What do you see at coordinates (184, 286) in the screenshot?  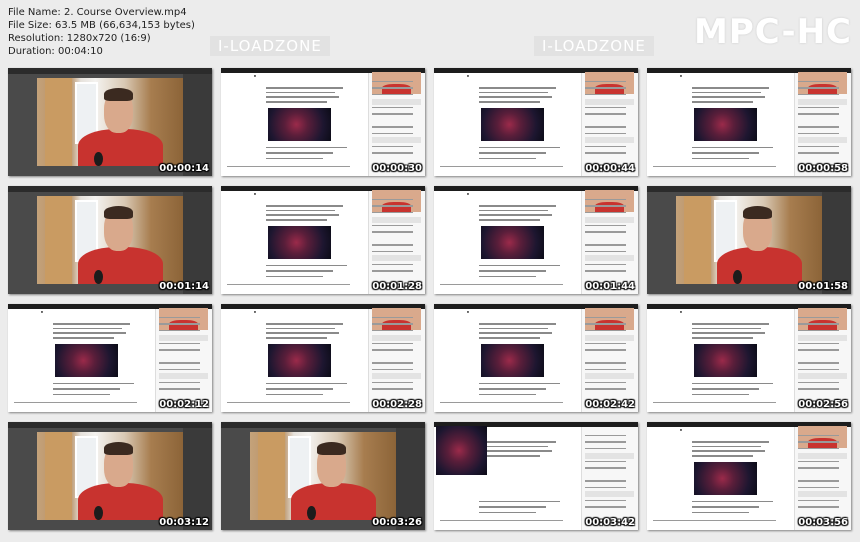 I see `thumbnail-timestamp: 00:01:14` at bounding box center [184, 286].